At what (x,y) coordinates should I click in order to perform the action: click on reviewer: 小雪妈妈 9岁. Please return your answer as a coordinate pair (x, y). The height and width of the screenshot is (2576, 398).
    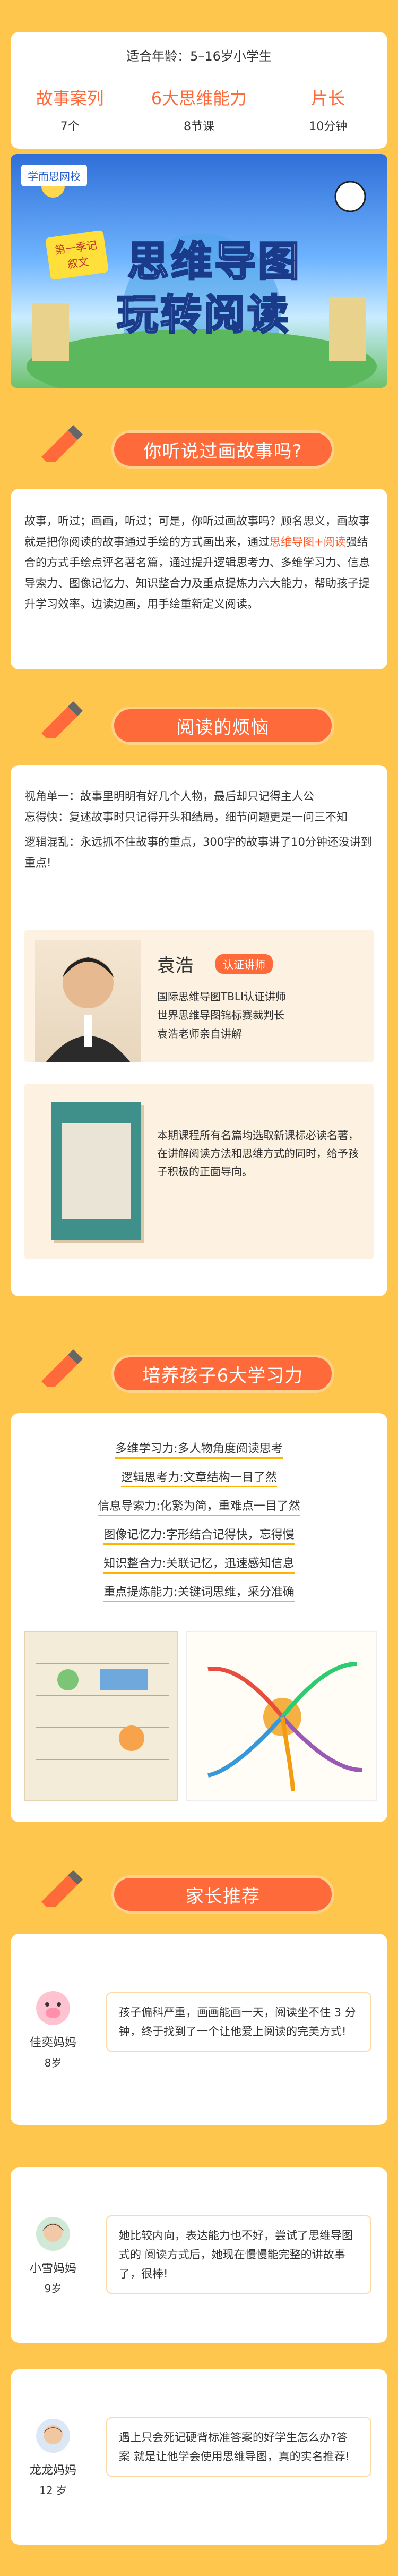
    Looking at the image, I should click on (53, 2255).